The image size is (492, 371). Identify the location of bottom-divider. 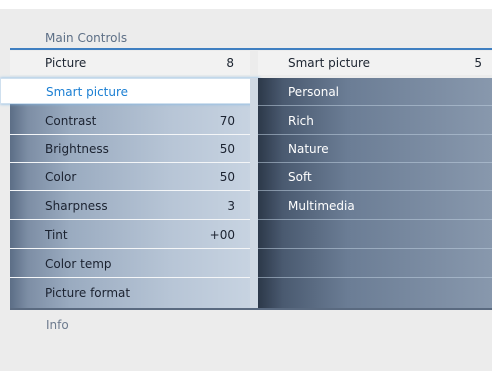
(251, 309).